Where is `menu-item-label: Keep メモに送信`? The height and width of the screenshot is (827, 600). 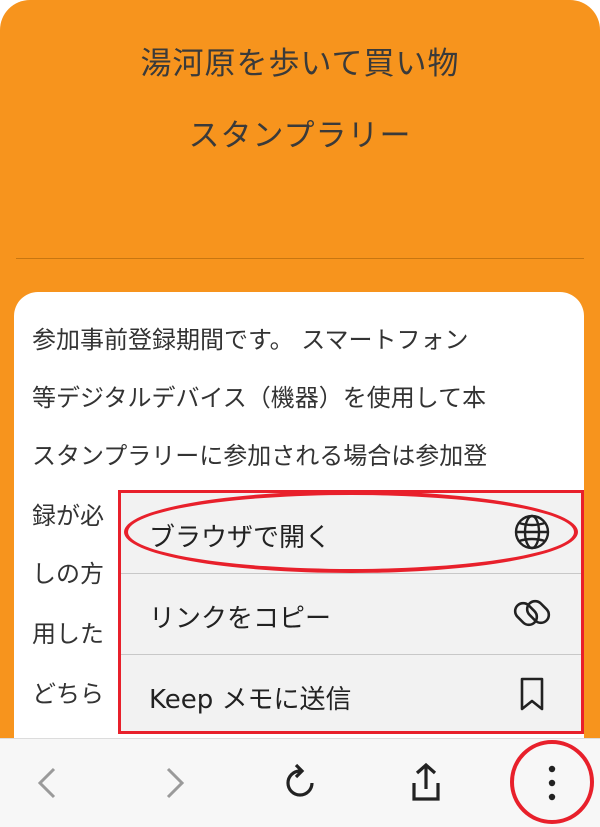 menu-item-label: Keep メモに送信 is located at coordinates (250, 700).